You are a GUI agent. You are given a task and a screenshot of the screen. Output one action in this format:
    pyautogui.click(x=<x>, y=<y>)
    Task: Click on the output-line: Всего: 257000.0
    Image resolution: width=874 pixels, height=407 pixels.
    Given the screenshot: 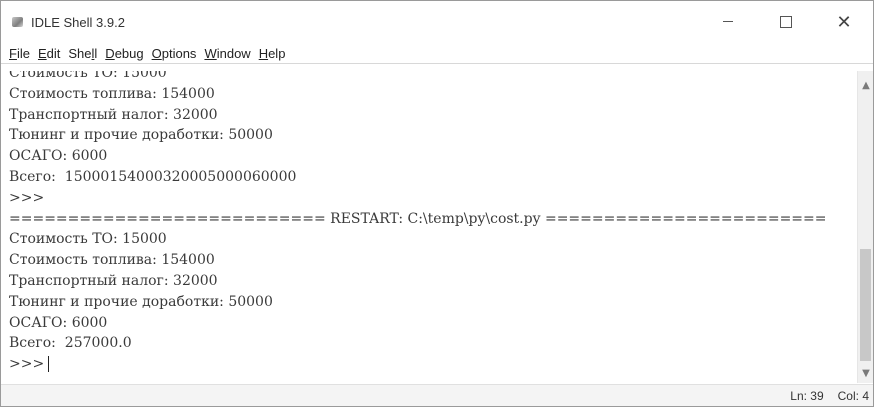 What is the action you would take?
    pyautogui.click(x=70, y=343)
    